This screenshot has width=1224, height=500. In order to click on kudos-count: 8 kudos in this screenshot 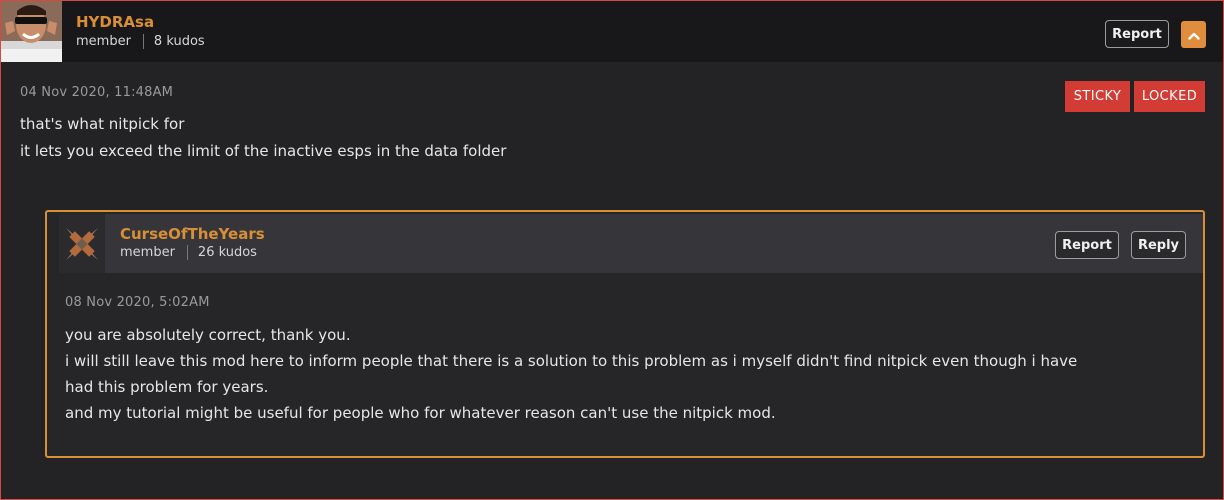, I will do `click(179, 41)`.